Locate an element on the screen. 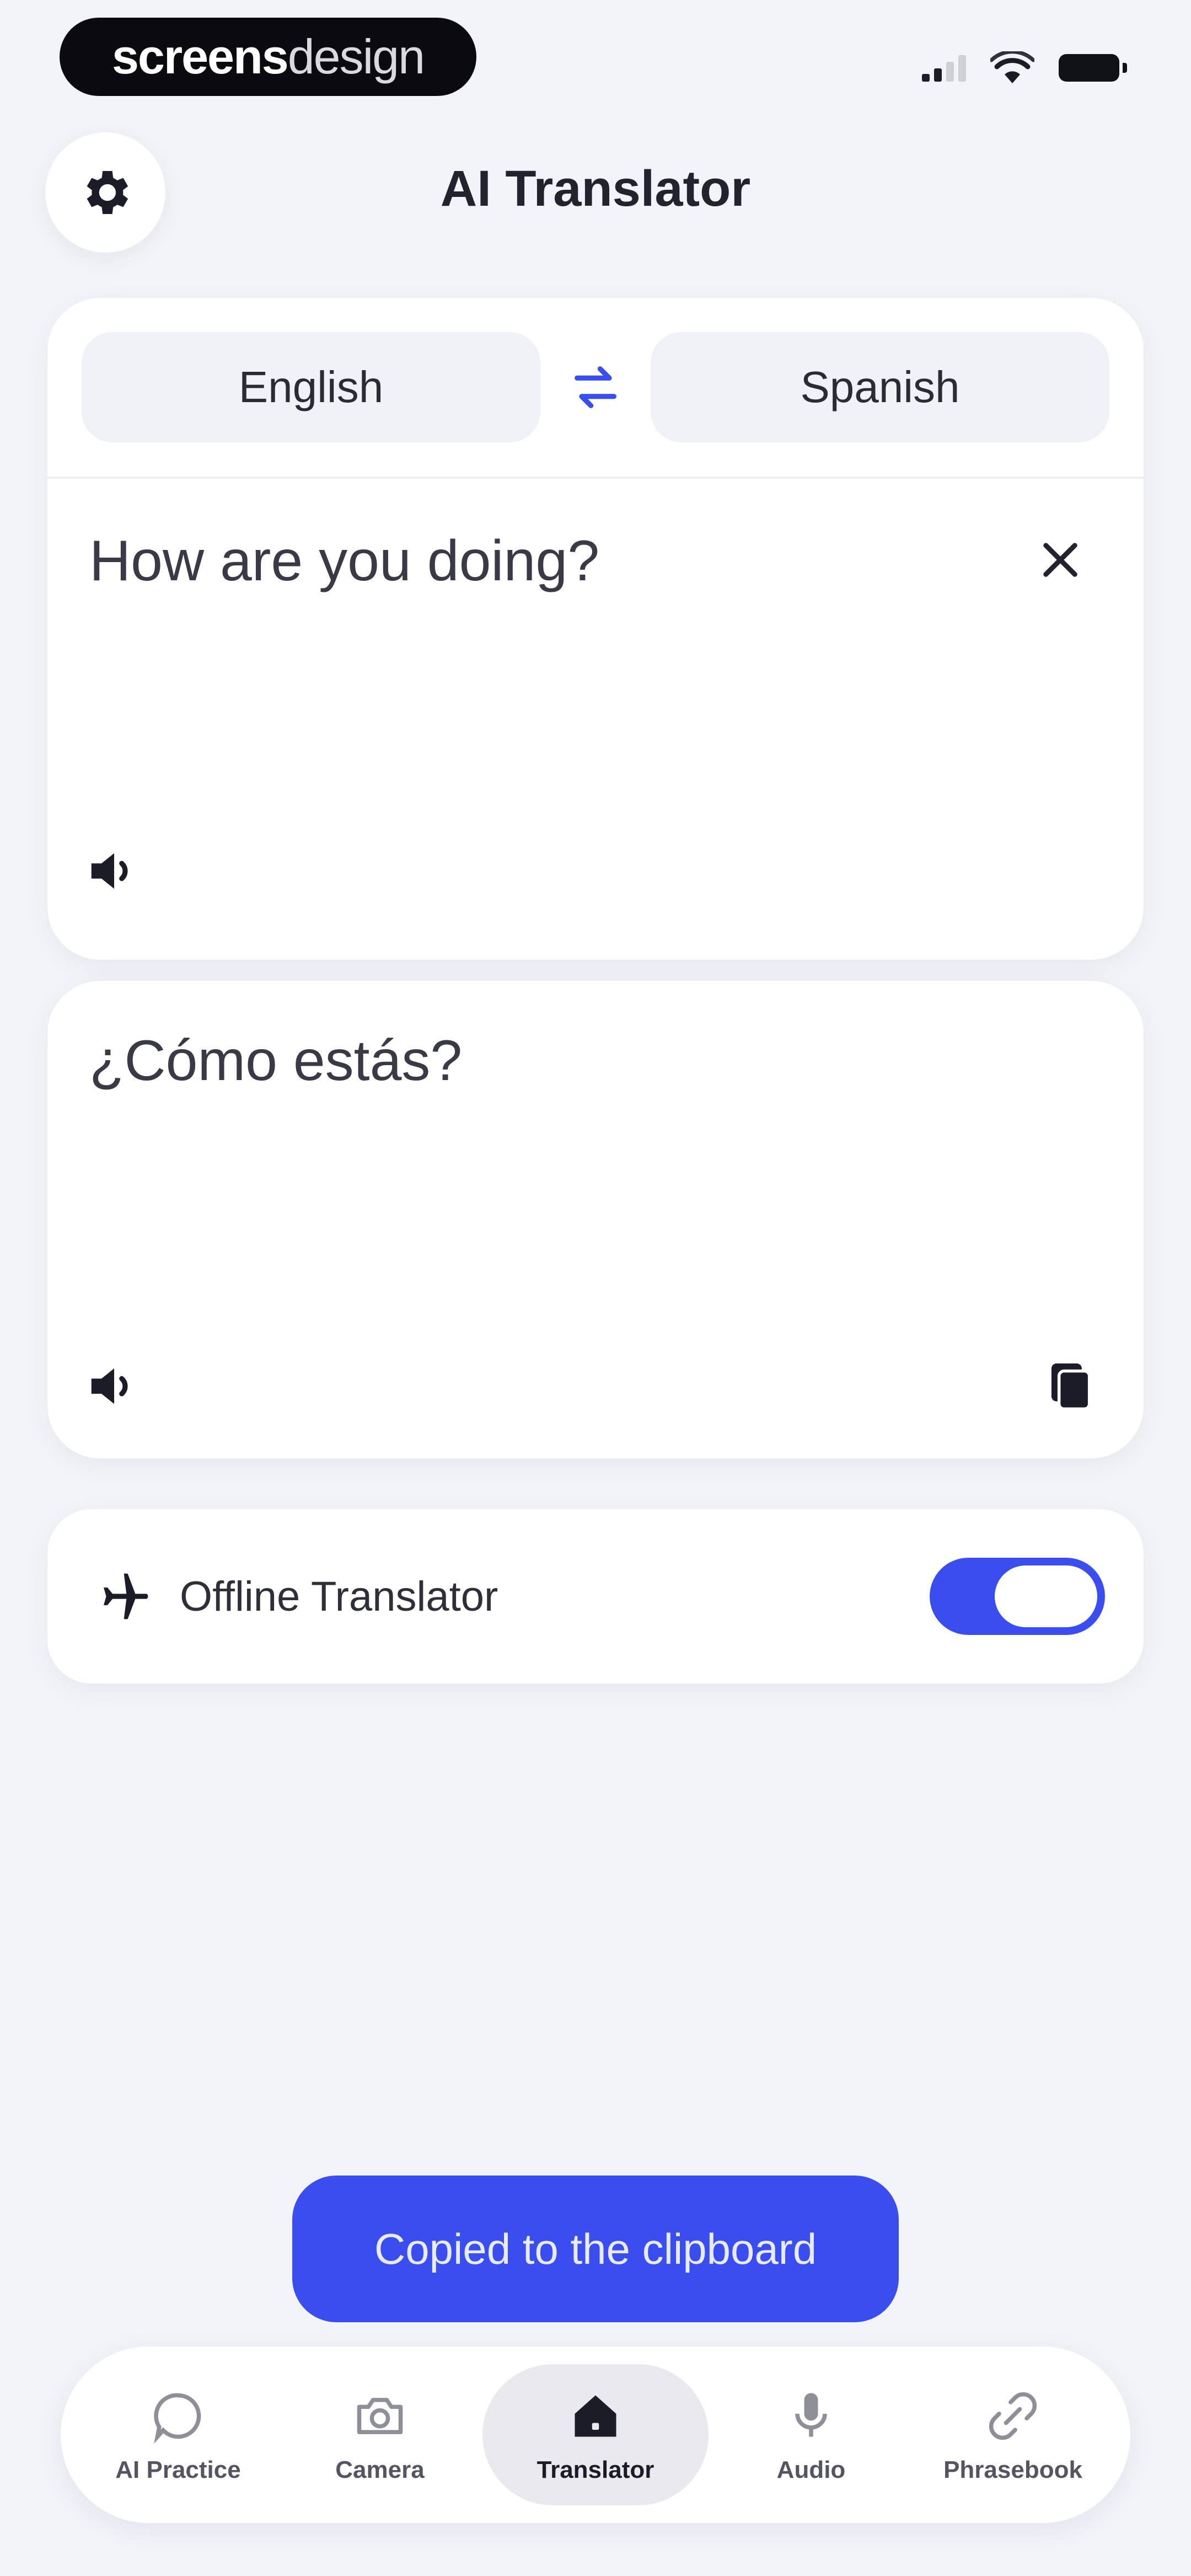 This screenshot has width=1191, height=2576. nav-label: AI Practice is located at coordinates (178, 2469).